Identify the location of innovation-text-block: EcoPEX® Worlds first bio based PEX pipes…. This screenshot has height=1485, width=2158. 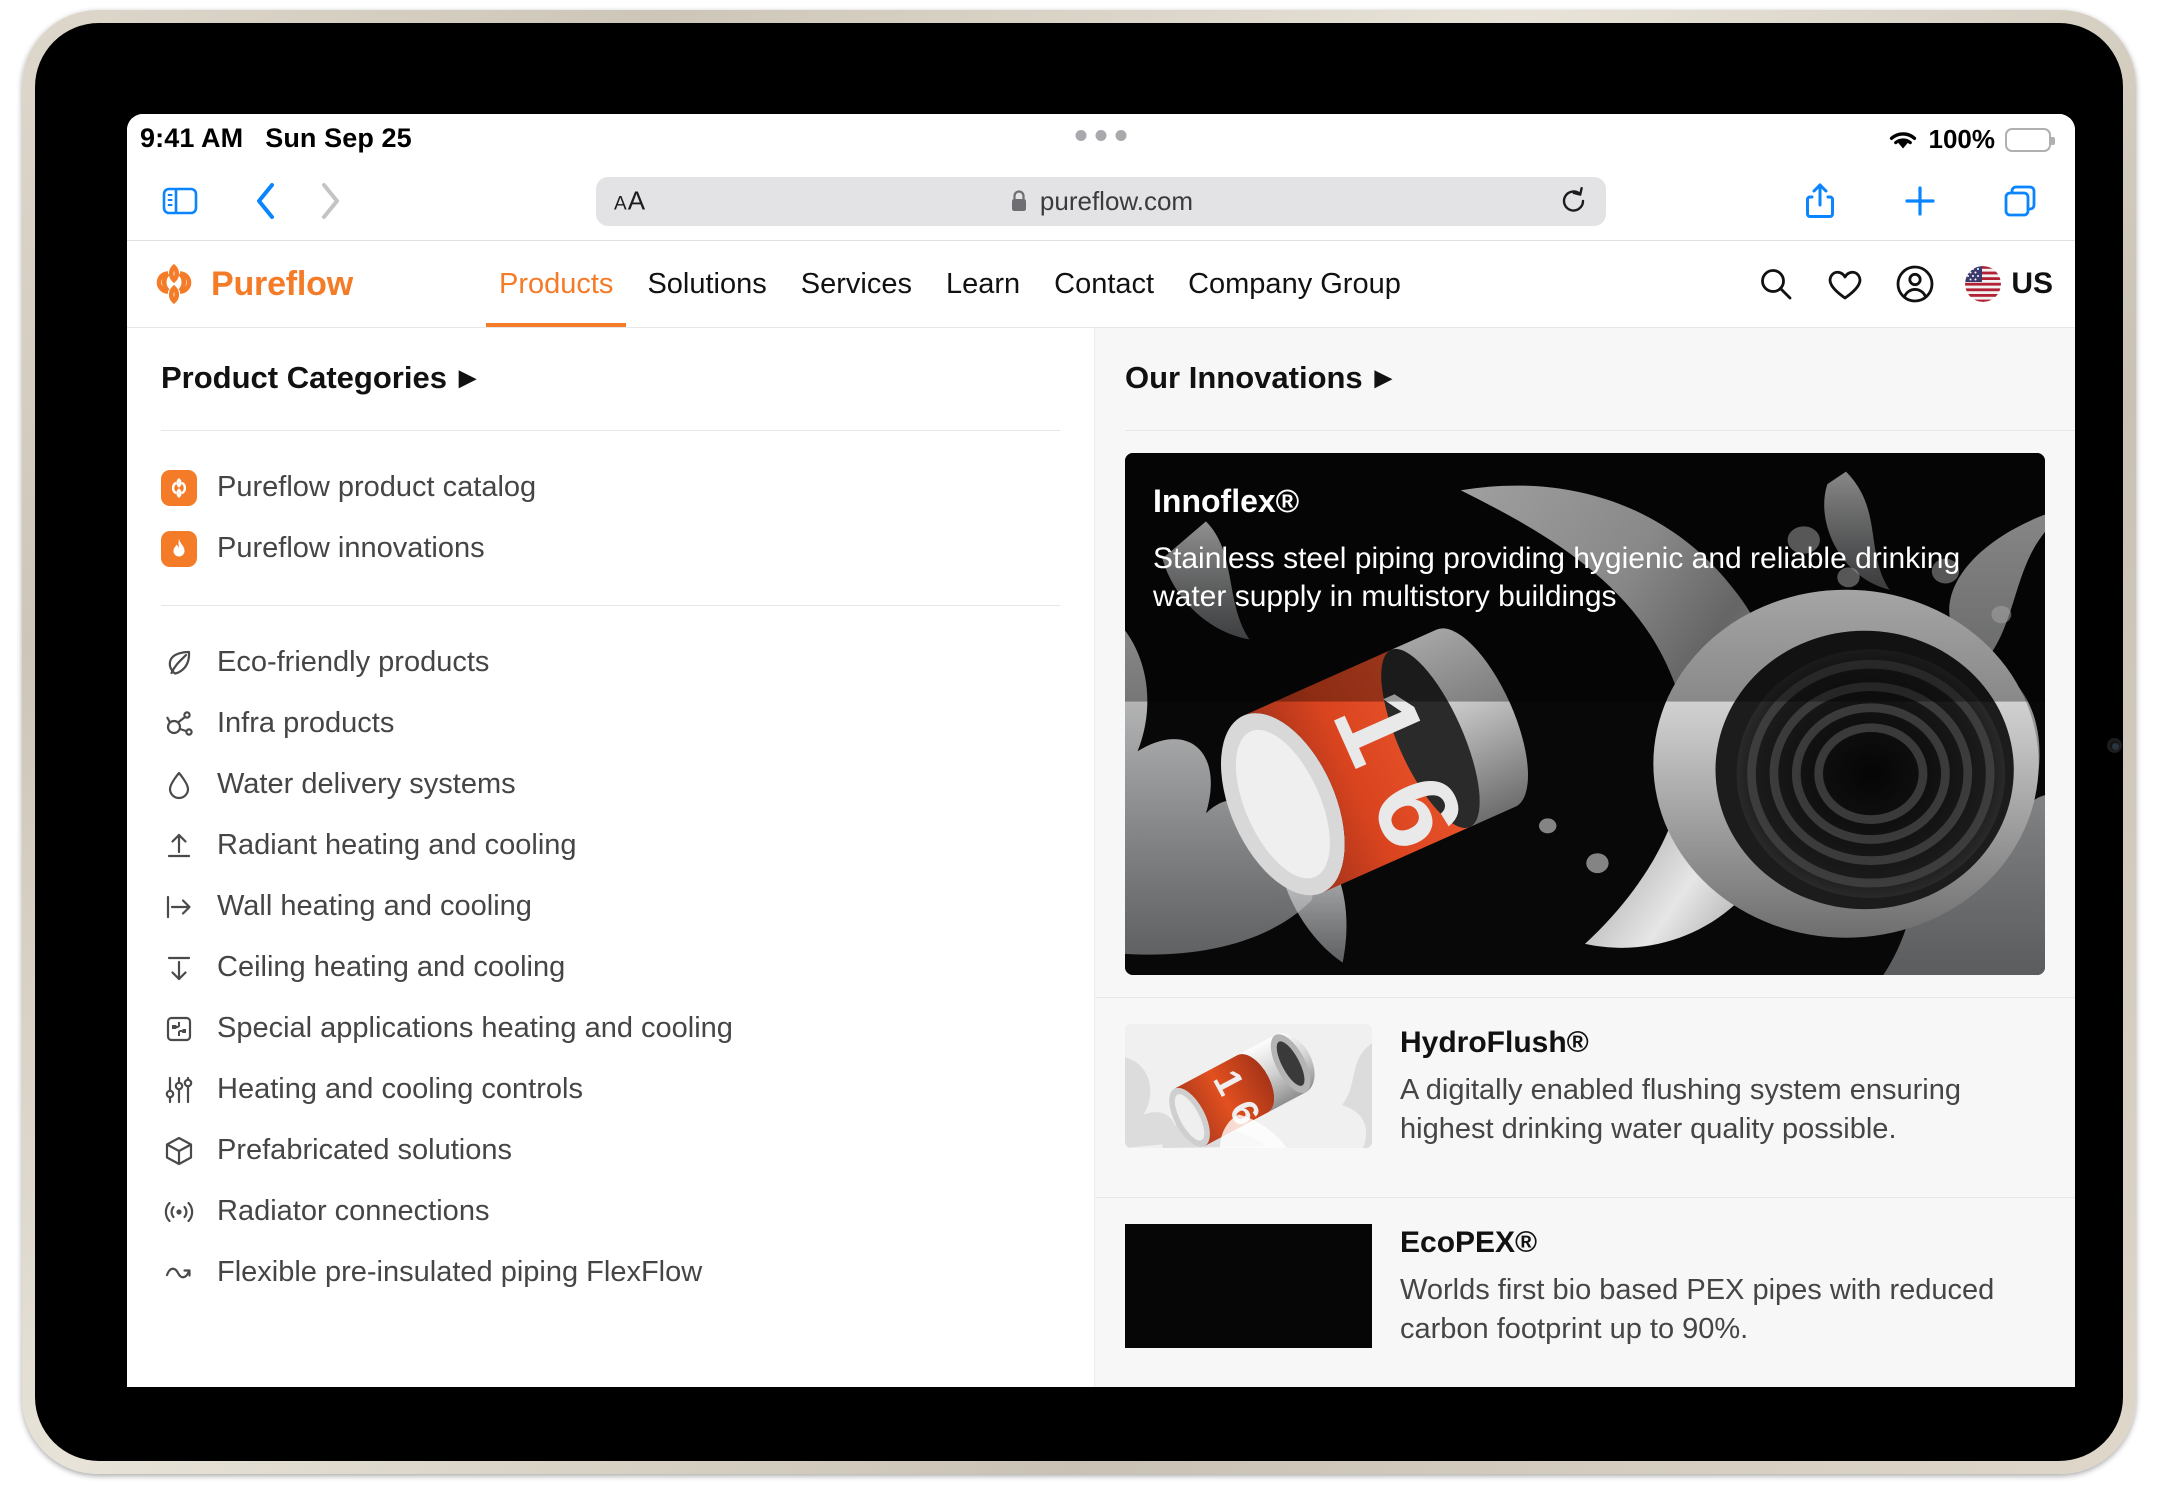
(1705, 1286).